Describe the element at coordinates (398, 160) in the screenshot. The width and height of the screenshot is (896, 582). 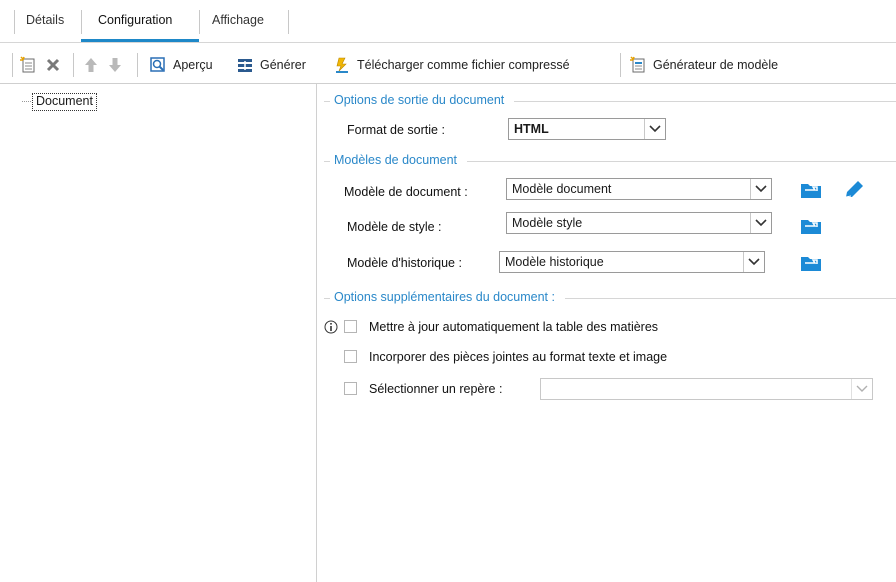
I see `templates-title: Modèles de document` at that location.